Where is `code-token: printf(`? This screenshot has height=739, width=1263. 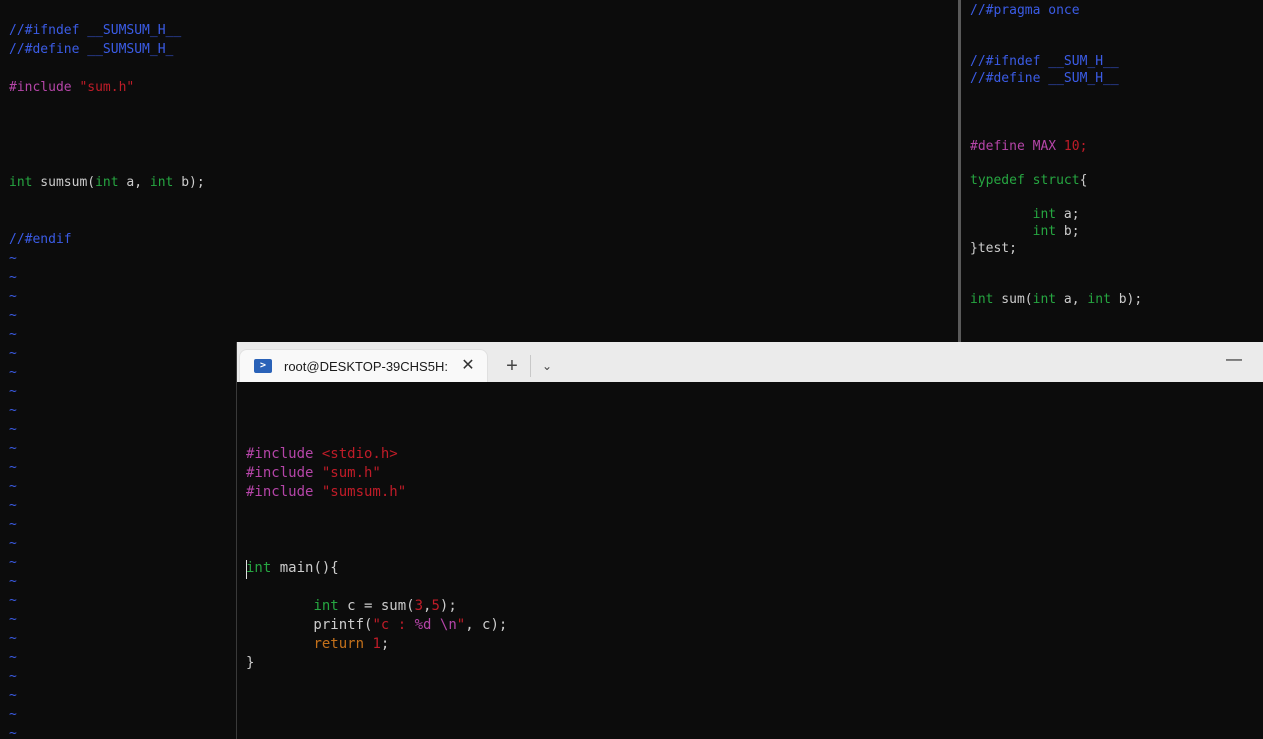
code-token: printf( is located at coordinates (309, 625).